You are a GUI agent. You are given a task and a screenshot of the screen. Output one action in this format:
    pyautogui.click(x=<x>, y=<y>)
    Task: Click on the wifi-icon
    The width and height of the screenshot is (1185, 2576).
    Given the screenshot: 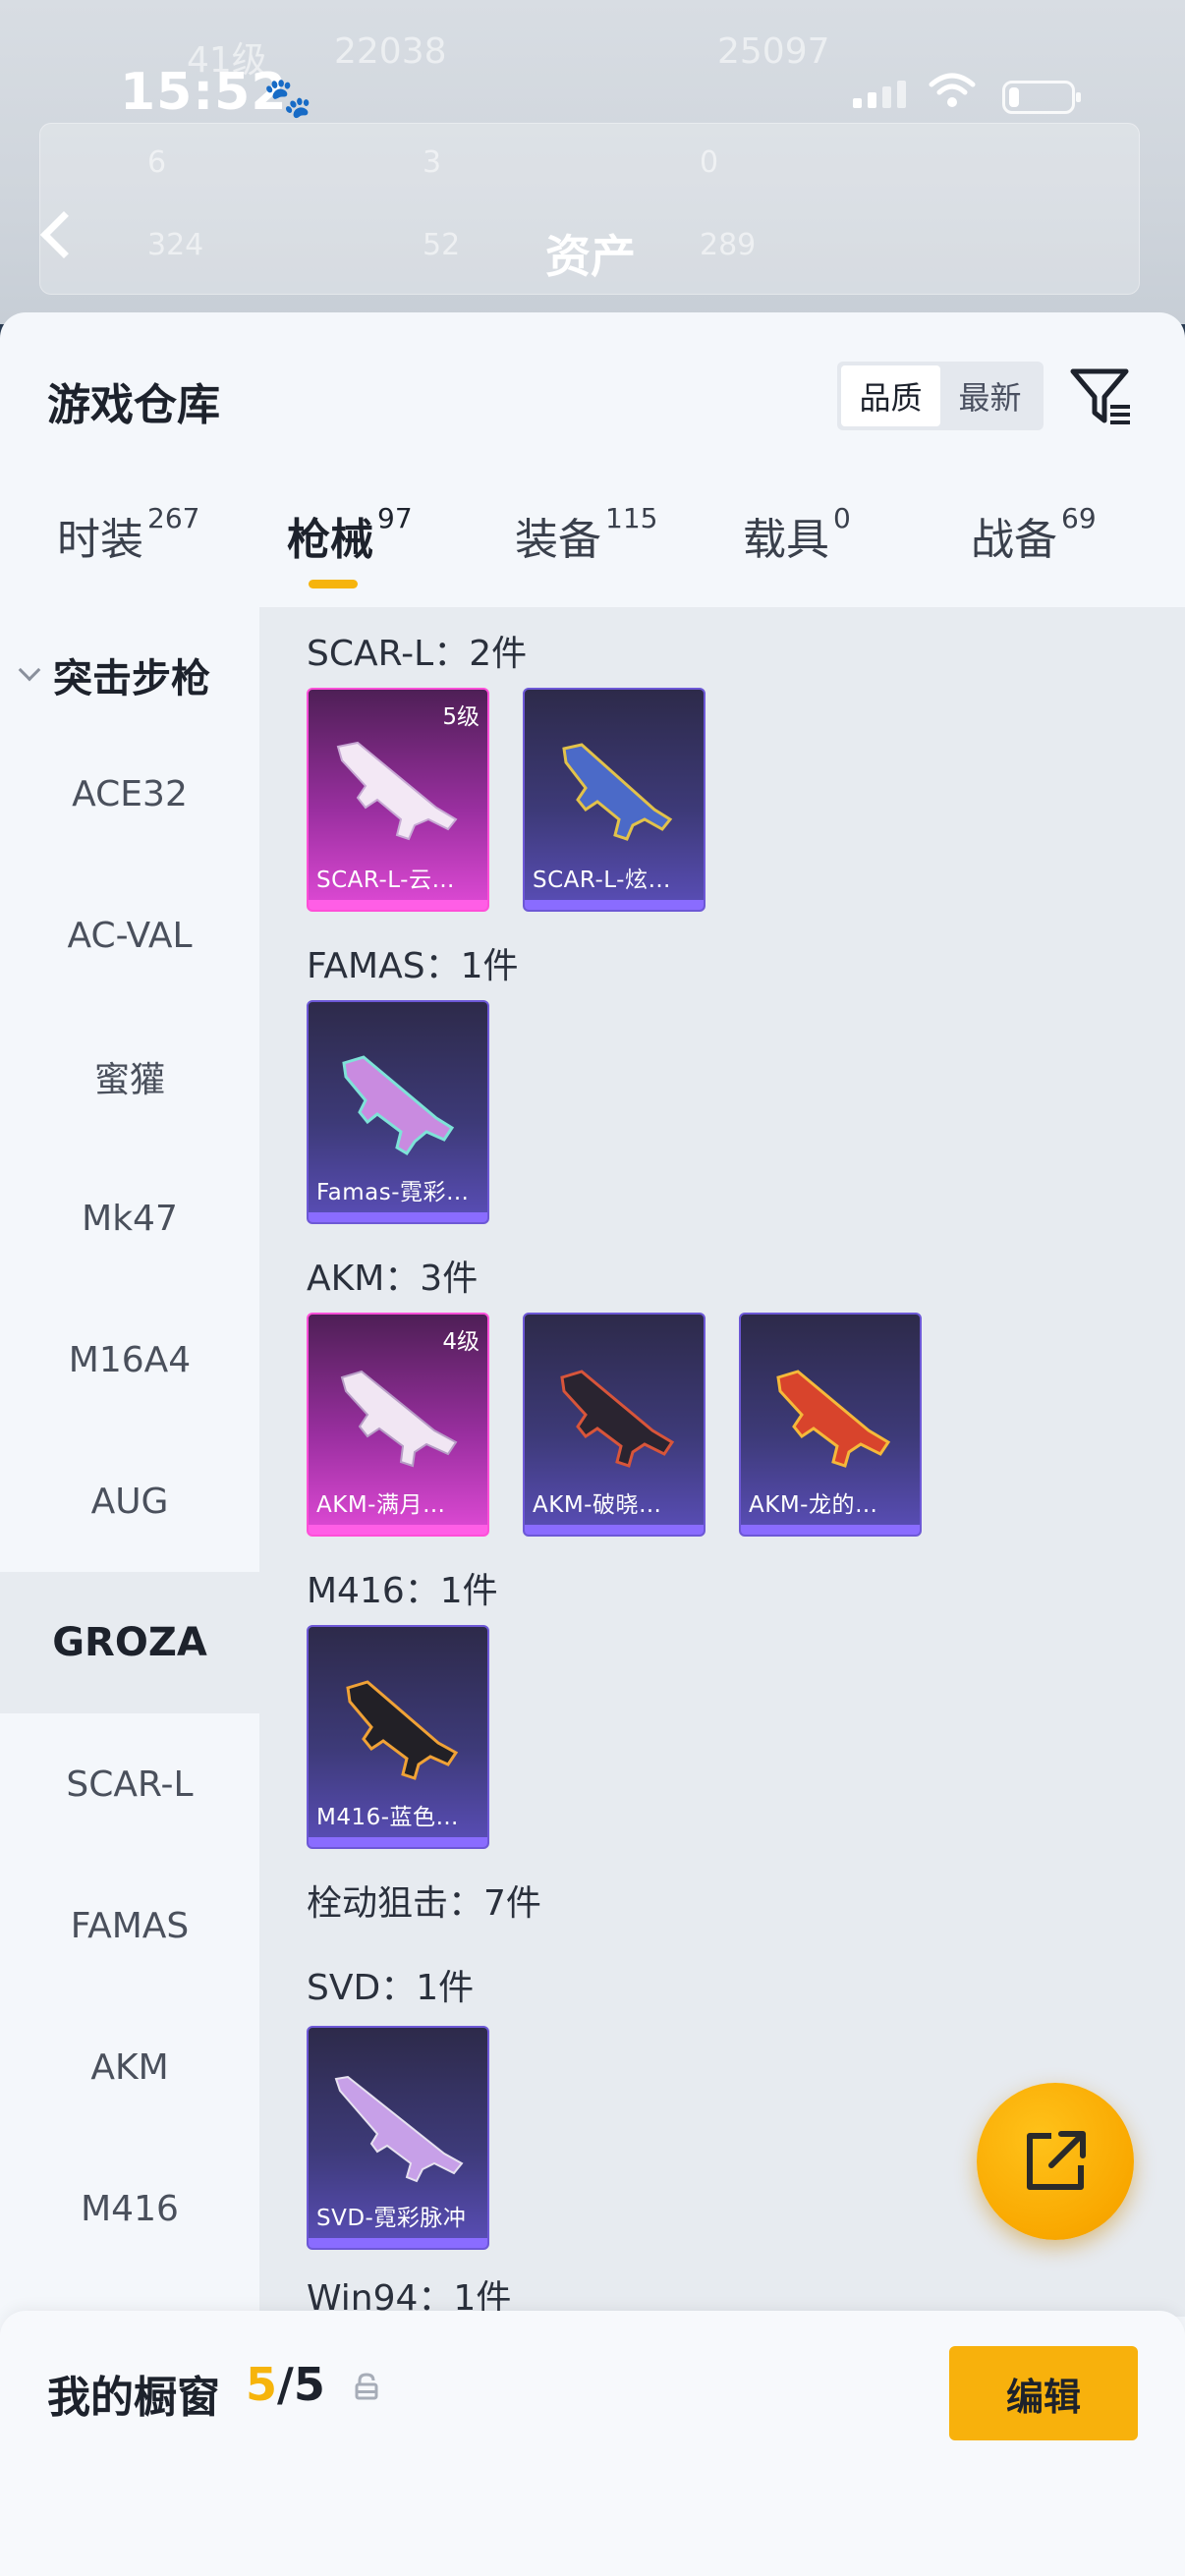 What is the action you would take?
    pyautogui.click(x=953, y=90)
    